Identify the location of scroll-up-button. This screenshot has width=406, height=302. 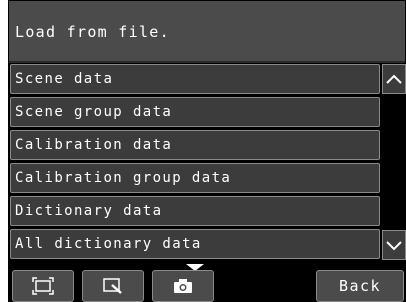
(394, 79).